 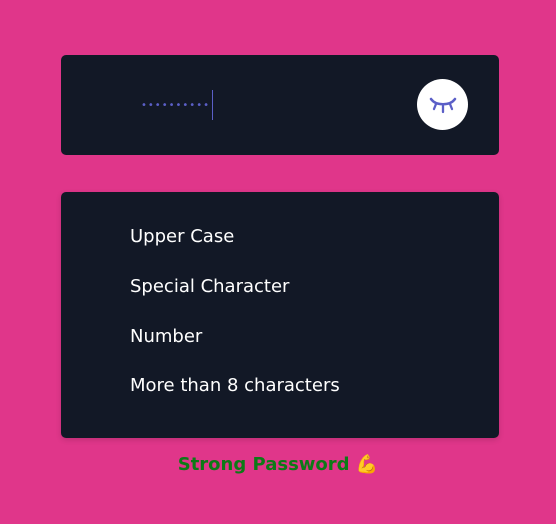 I want to click on text-cursor, so click(x=212, y=105).